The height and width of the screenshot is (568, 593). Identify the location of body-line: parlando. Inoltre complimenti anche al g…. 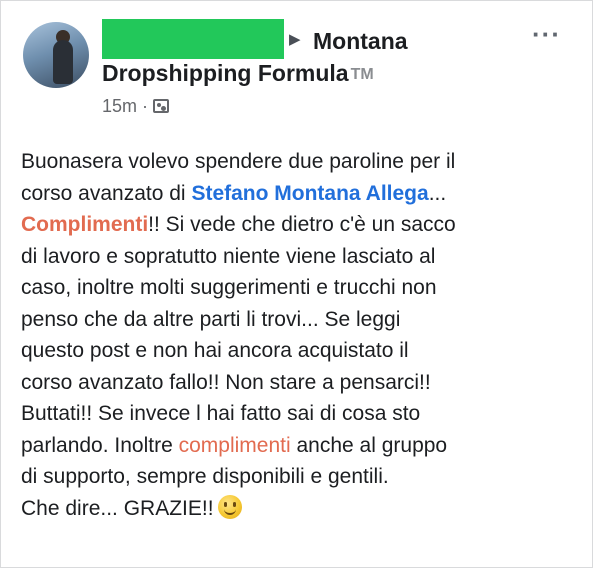
(301, 446).